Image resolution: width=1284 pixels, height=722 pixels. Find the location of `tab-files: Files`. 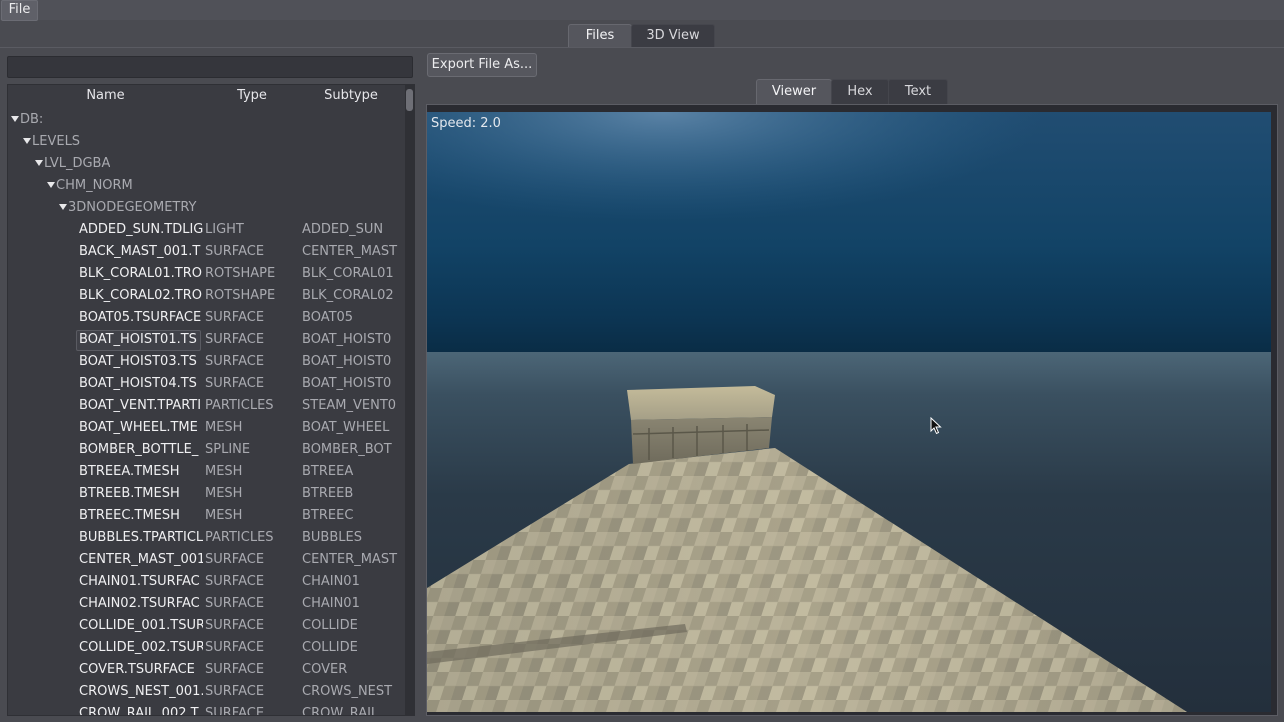

tab-files: Files is located at coordinates (600, 36).